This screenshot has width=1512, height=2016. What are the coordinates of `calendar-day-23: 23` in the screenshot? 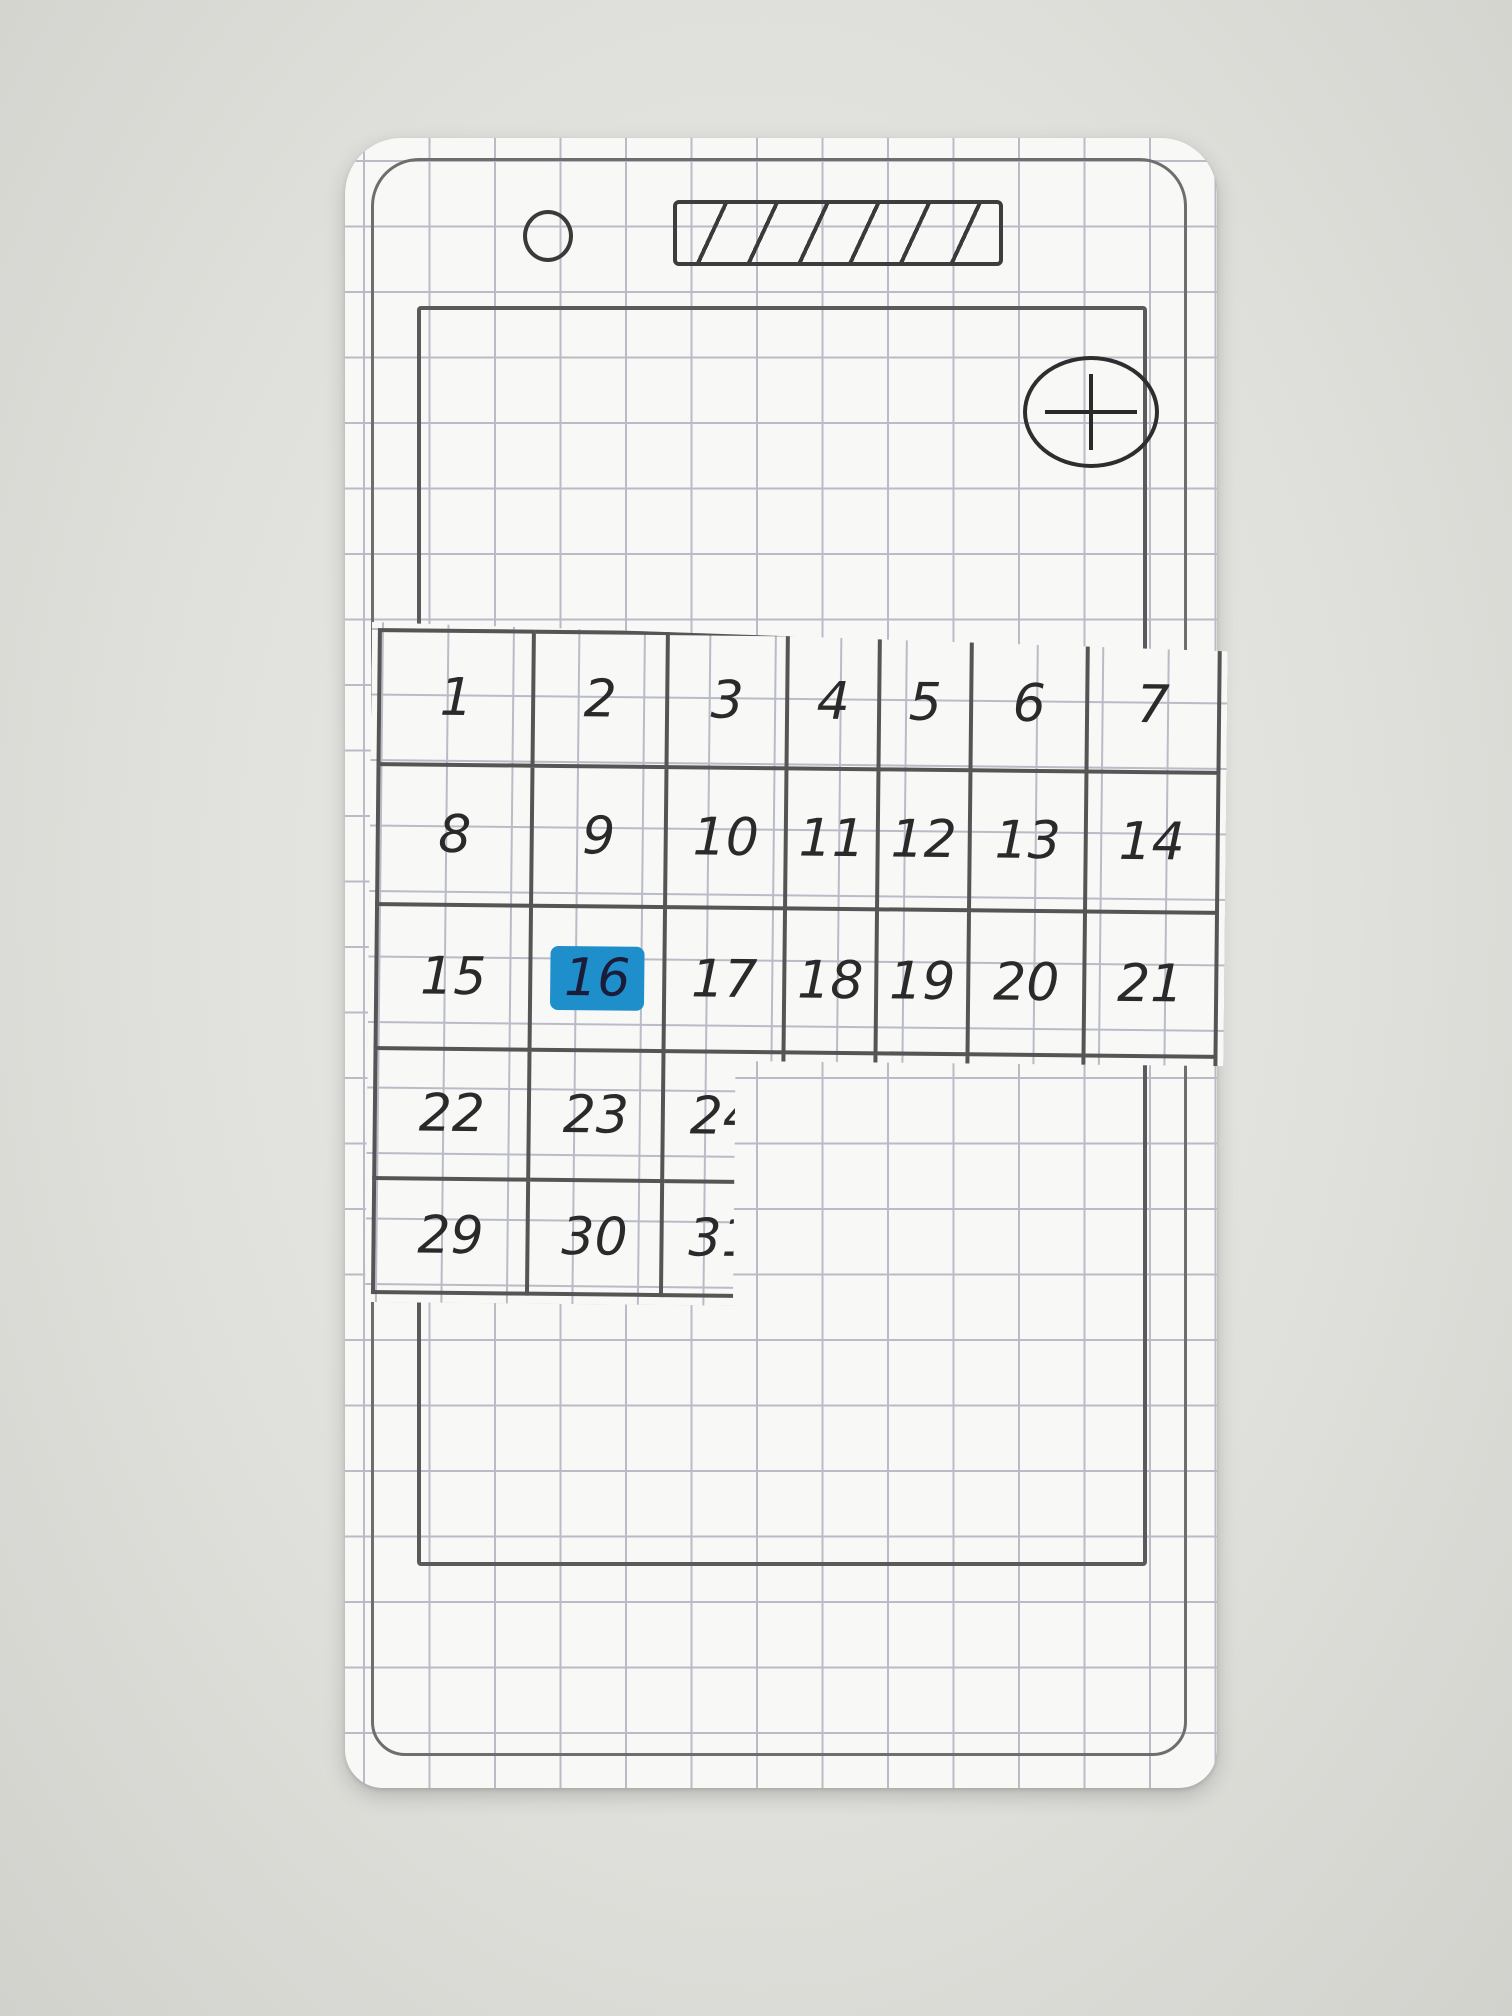 It's located at (597, 1117).